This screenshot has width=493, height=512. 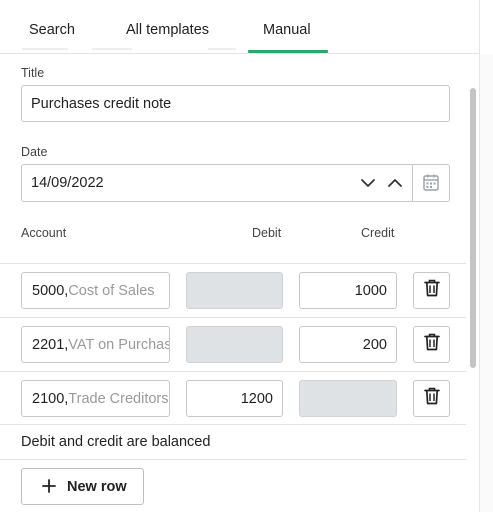 What do you see at coordinates (348, 344) in the screenshot?
I see `credit-input: 200` at bounding box center [348, 344].